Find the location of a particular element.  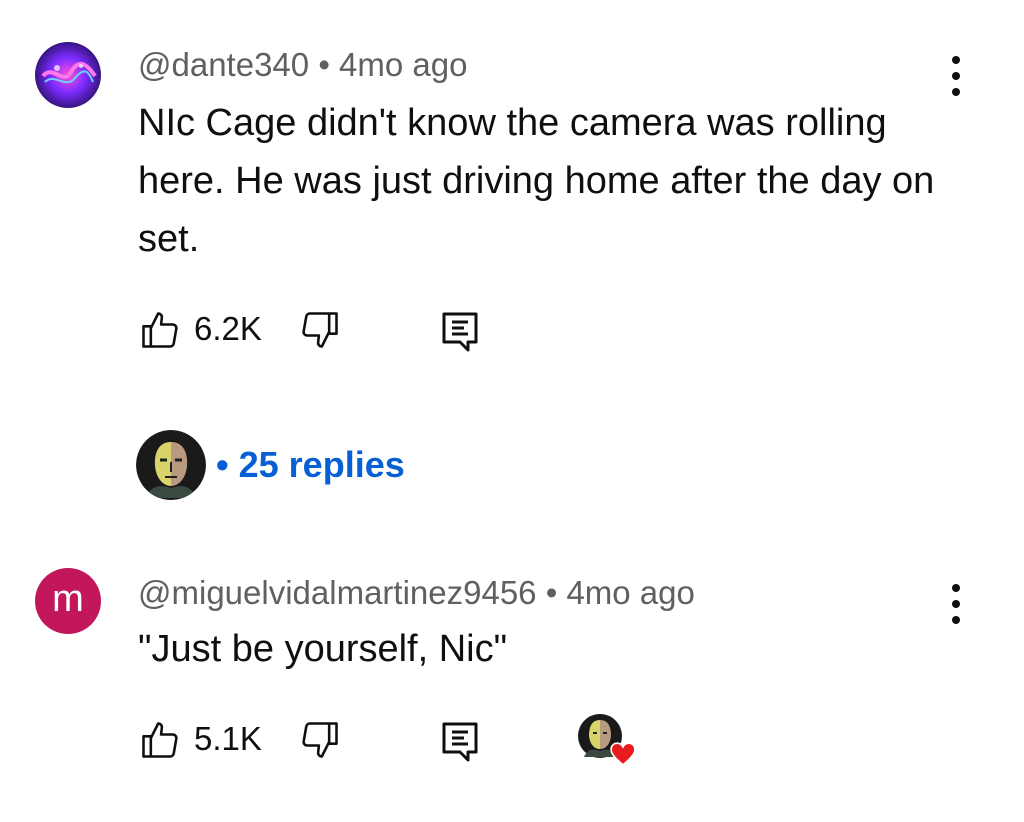

comment-meta: @dante340 • 4mo ago is located at coordinates (302, 65).